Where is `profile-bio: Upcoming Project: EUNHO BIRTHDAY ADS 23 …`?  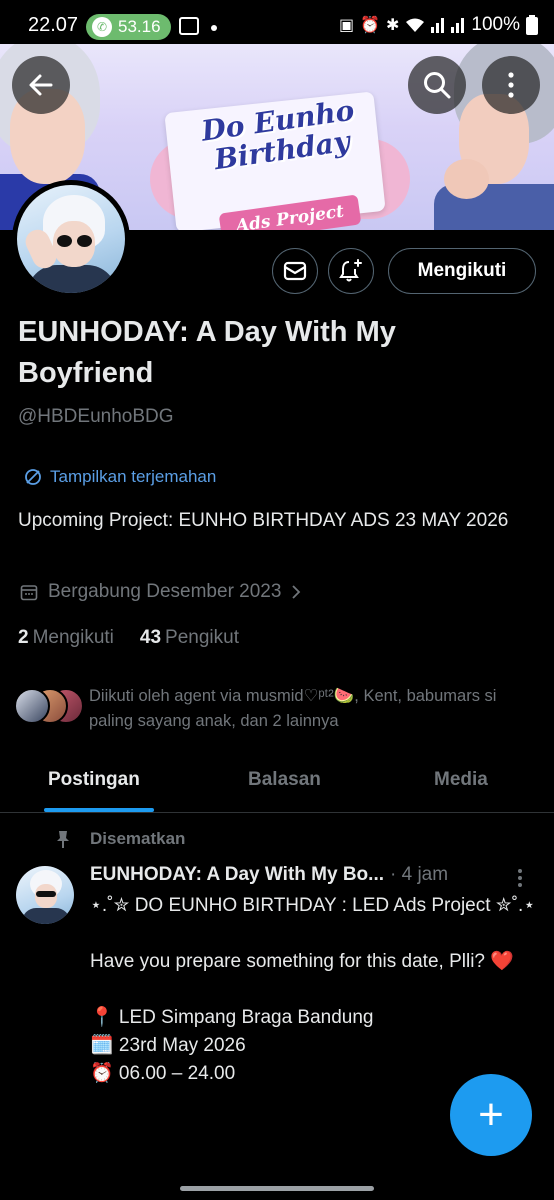
profile-bio: Upcoming Project: EUNHO BIRTHDAY ADS 23 … is located at coordinates (263, 520).